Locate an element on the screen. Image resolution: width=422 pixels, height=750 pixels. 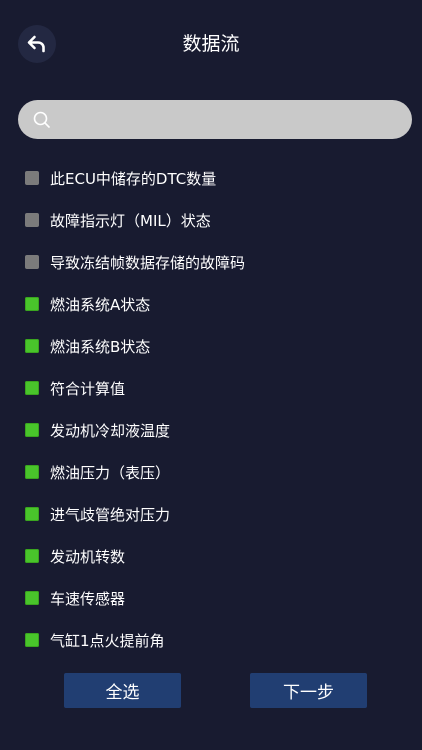
list-item: 故障指示灯（MIL）状态 is located at coordinates (211, 220).